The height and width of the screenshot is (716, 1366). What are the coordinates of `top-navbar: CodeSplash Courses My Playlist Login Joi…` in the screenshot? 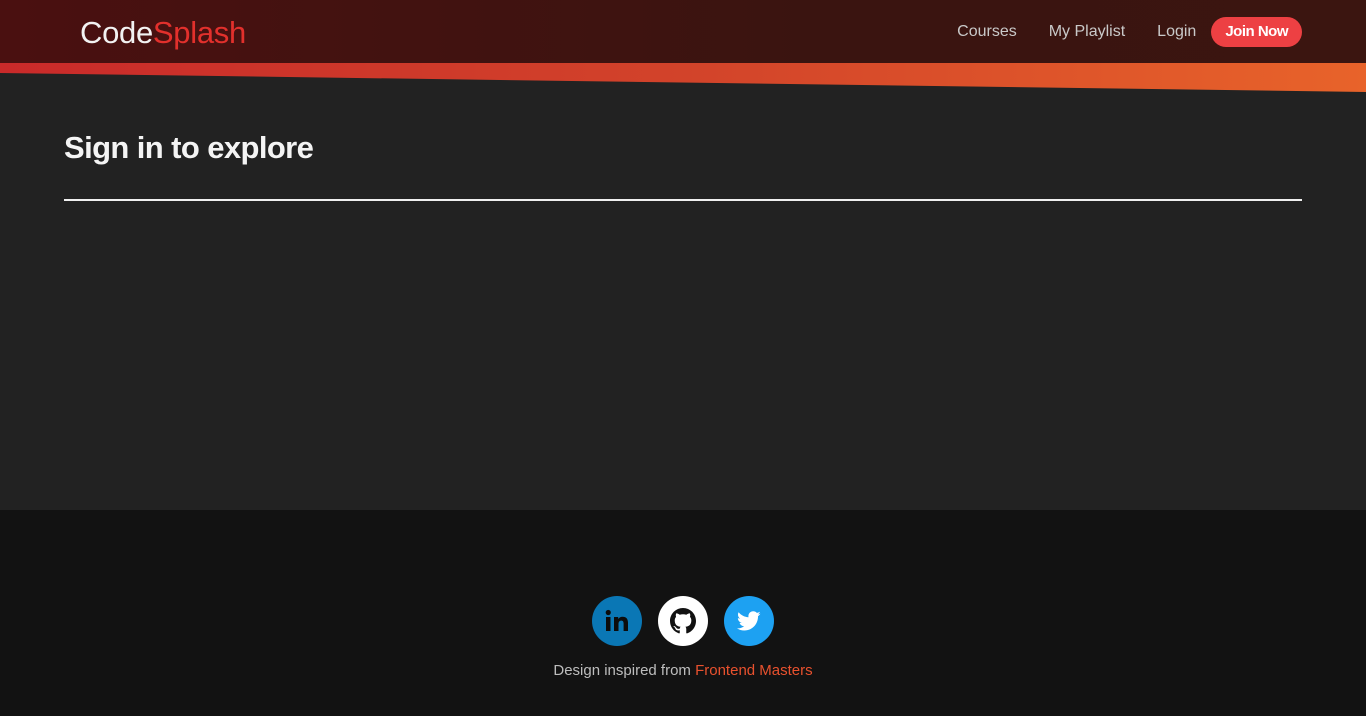 It's located at (683, 32).